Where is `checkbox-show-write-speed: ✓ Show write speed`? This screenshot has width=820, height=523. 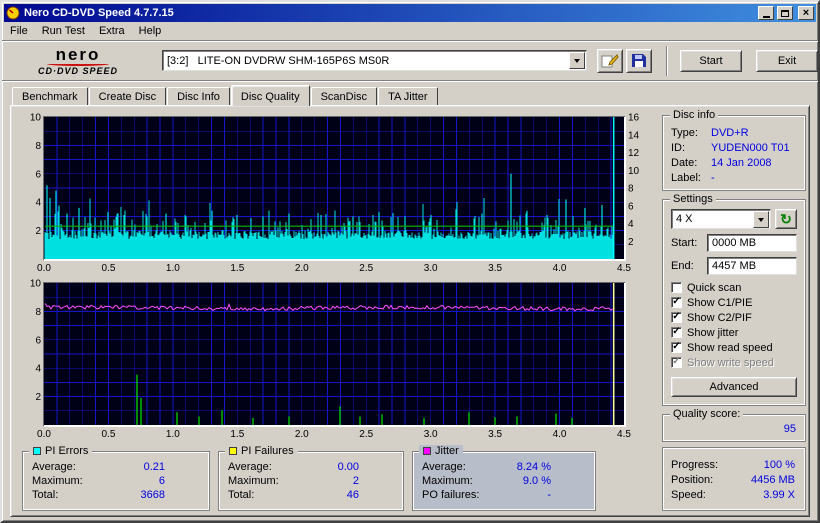 checkbox-show-write-speed: ✓ Show write speed is located at coordinates (734, 362).